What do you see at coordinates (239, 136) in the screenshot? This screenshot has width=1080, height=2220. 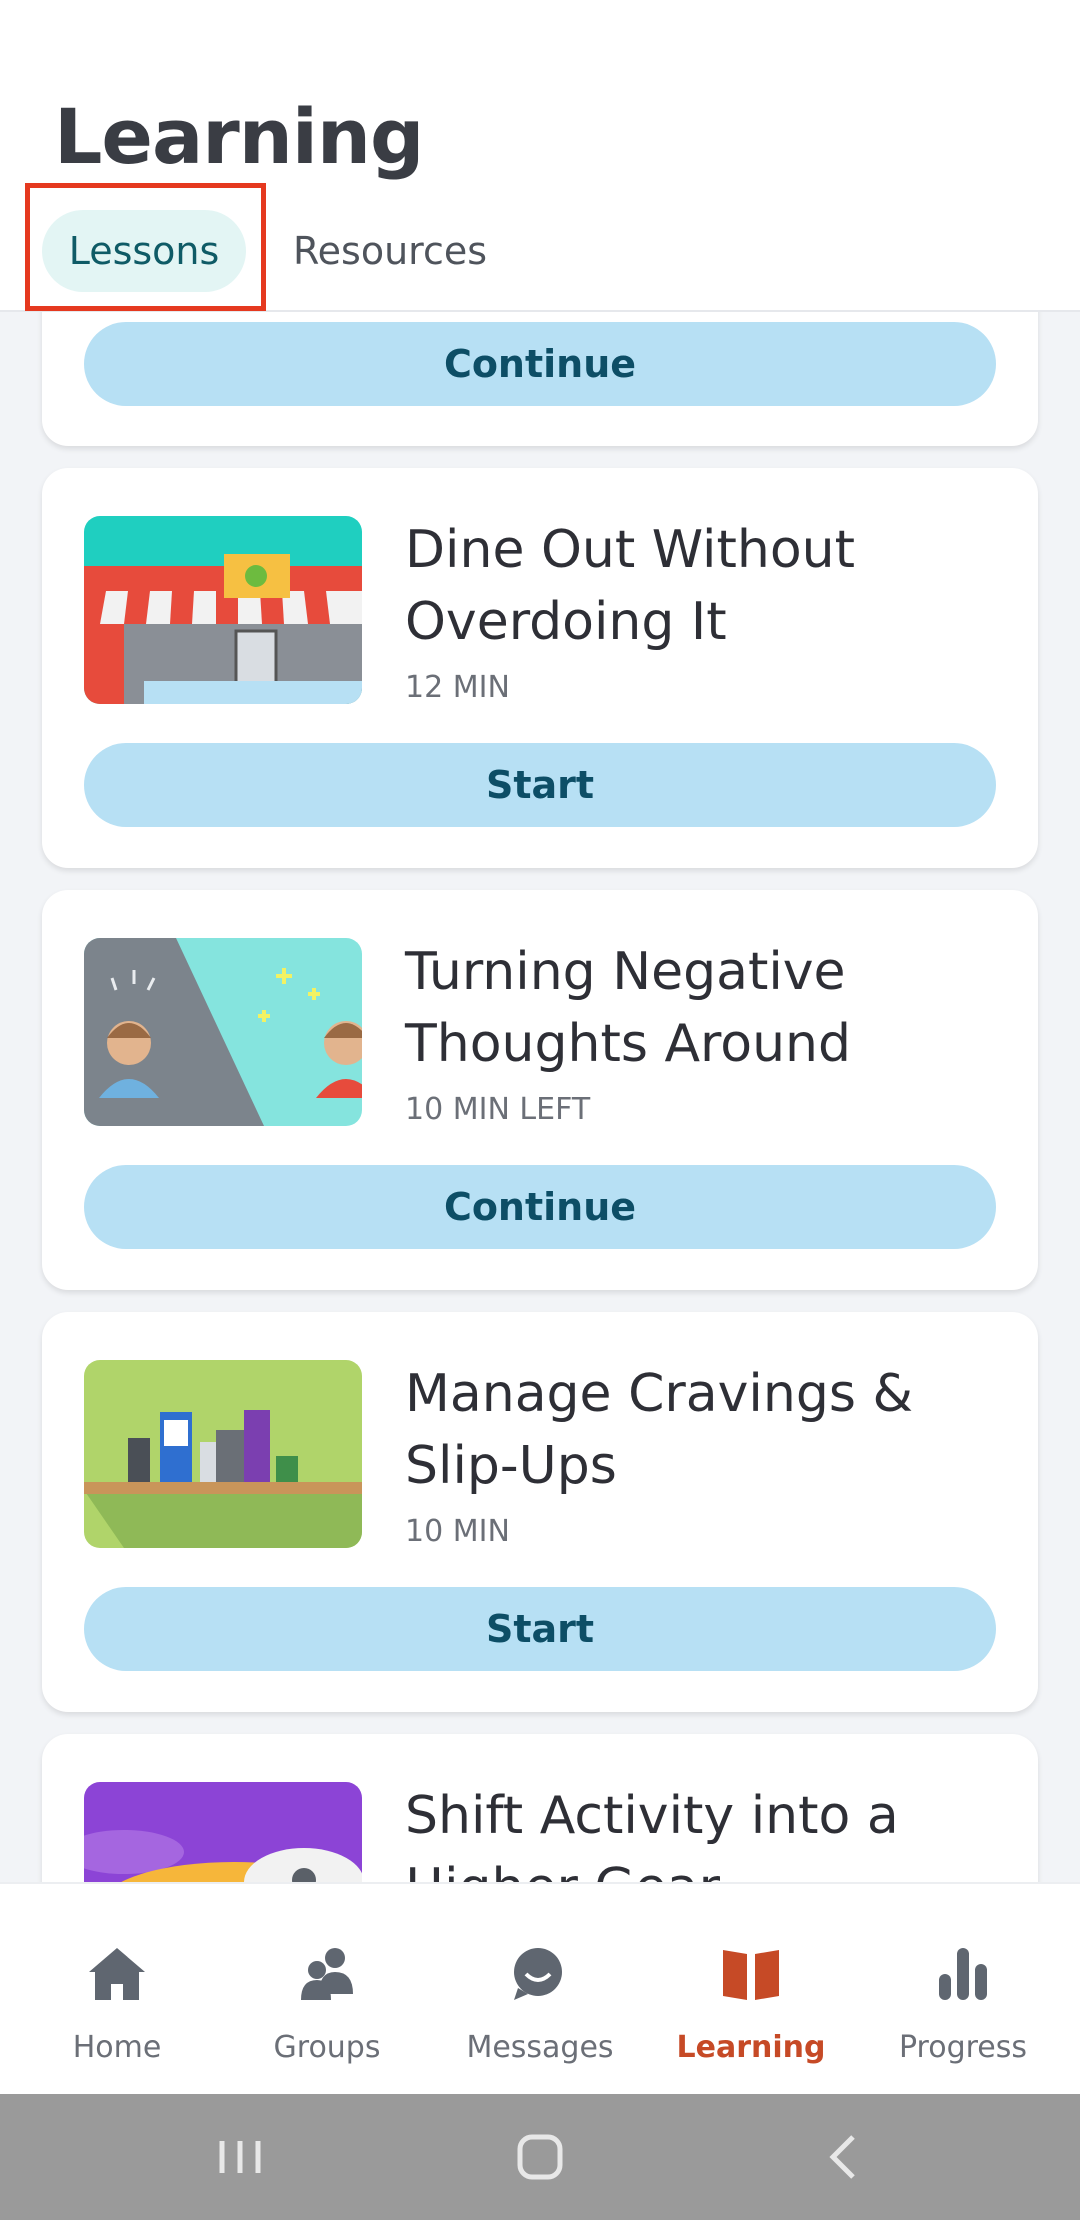 I see `page-title: Learning` at bounding box center [239, 136].